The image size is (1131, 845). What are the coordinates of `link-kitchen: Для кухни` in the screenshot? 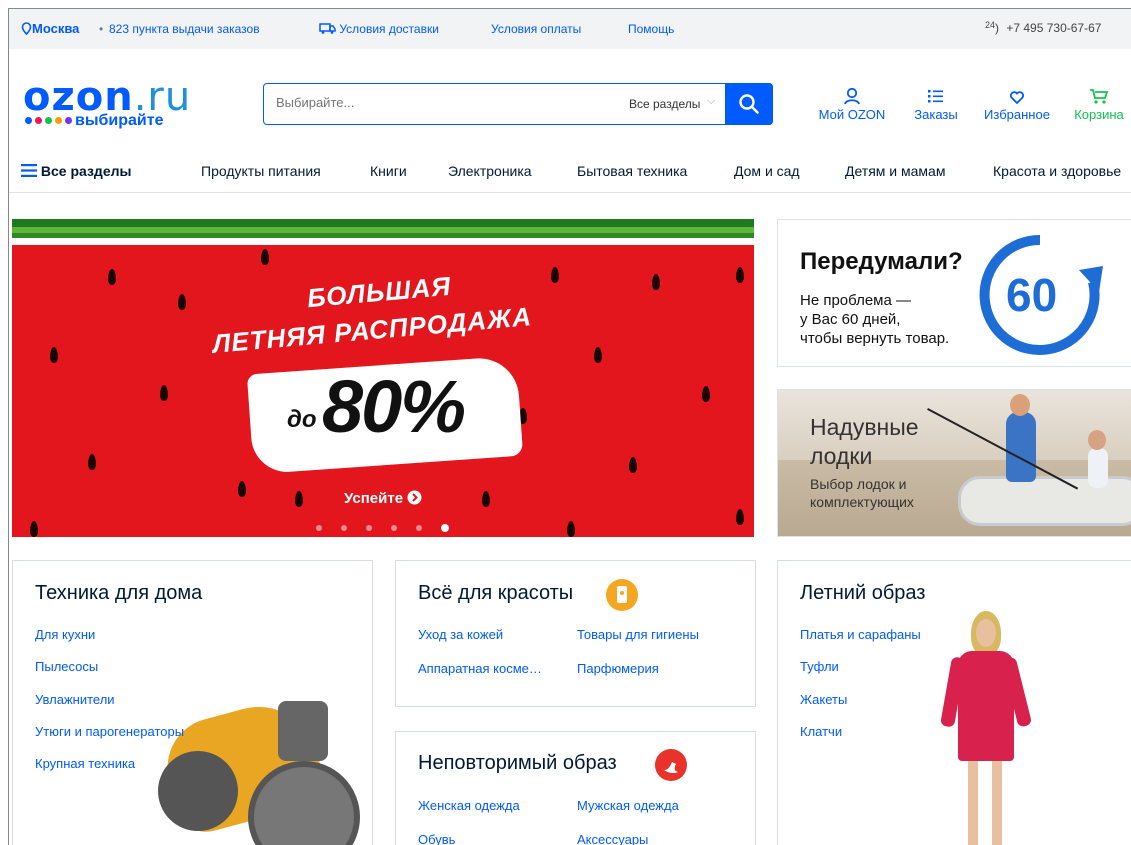 It's located at (65, 634).